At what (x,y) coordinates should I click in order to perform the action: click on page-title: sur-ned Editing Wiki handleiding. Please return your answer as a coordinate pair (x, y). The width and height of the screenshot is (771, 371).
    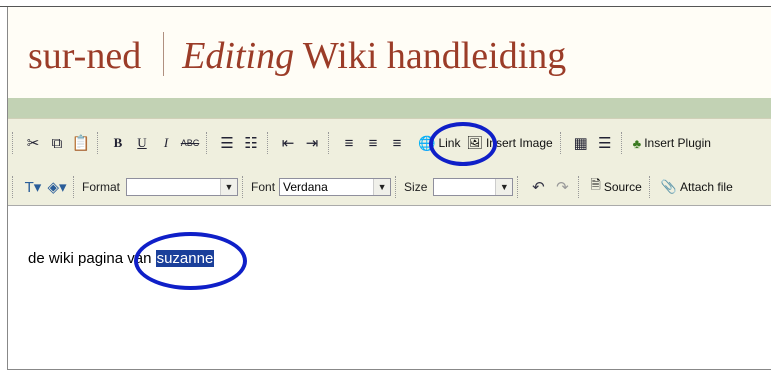
    Looking at the image, I should click on (297, 55).